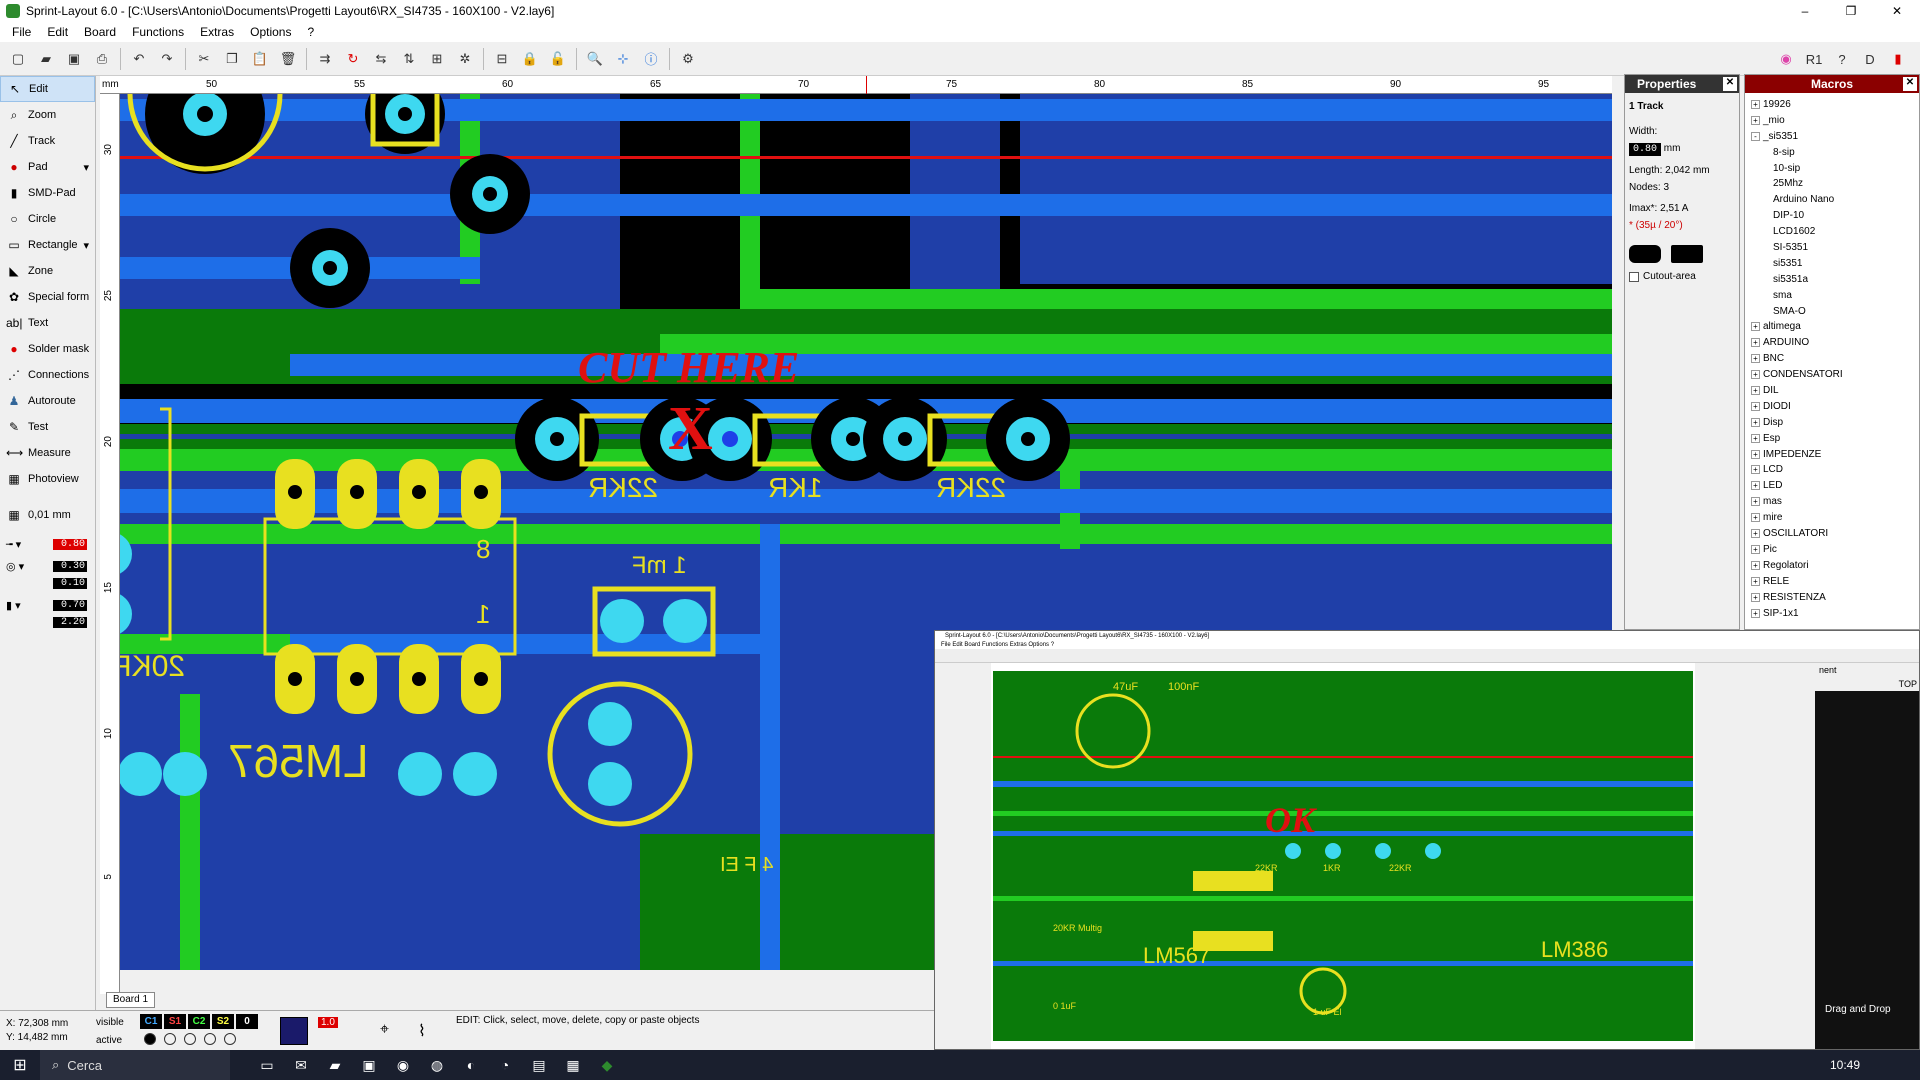 Image resolution: width=1920 pixels, height=1080 pixels. What do you see at coordinates (1786, 59) in the screenshot?
I see `solder-icon: ◉` at bounding box center [1786, 59].